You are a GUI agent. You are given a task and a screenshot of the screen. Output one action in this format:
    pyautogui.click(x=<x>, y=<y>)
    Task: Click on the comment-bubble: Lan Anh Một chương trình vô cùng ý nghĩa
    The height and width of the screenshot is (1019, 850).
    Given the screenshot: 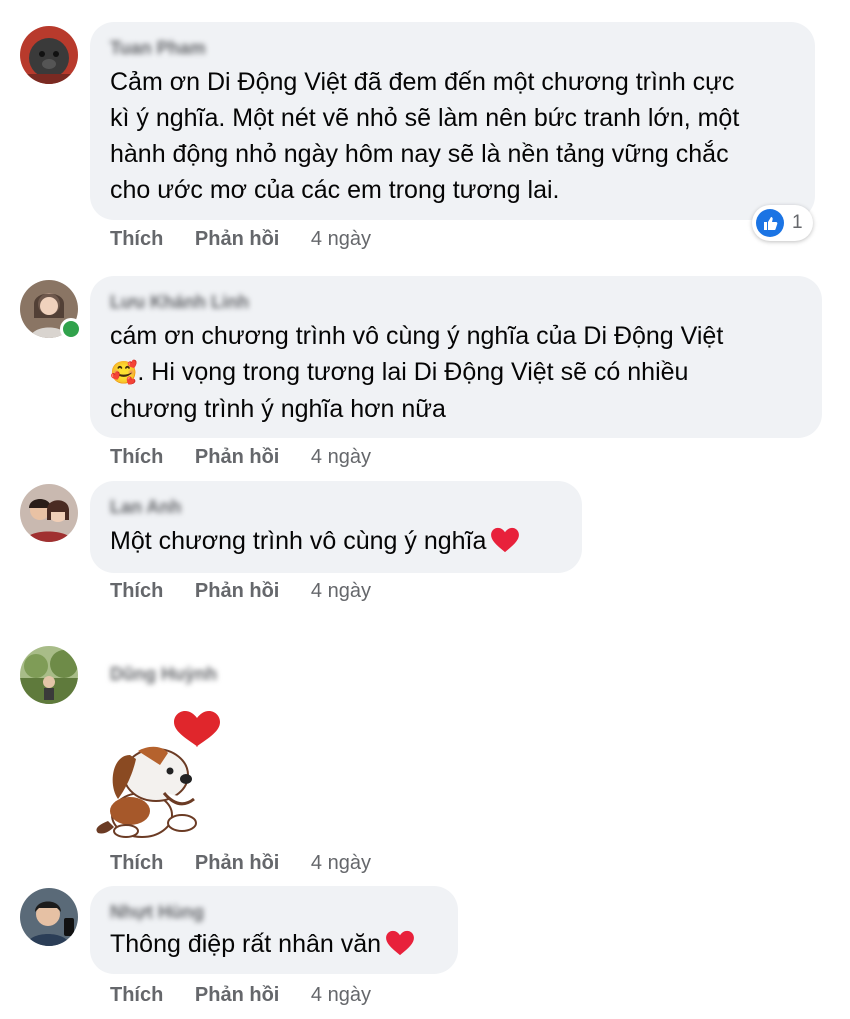 What is the action you would take?
    pyautogui.click(x=336, y=527)
    